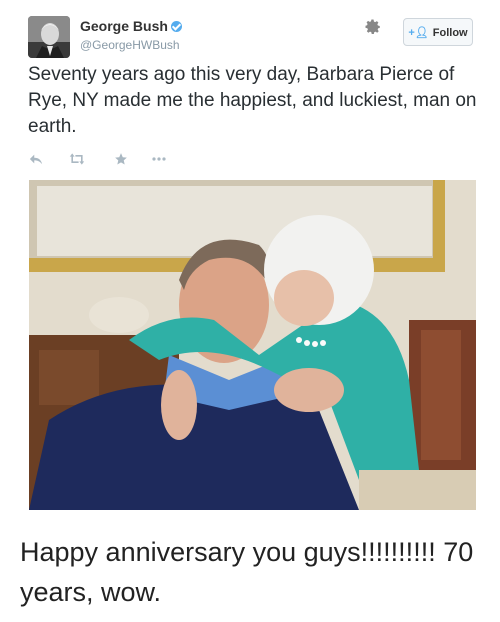  I want to click on author-name-text: George Bush, so click(124, 26).